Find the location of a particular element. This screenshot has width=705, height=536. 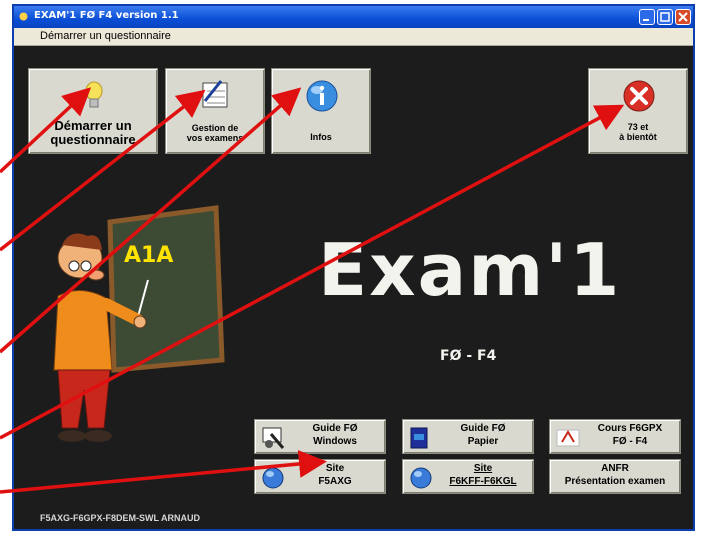

arrow-manage is located at coordinates (103, 170).